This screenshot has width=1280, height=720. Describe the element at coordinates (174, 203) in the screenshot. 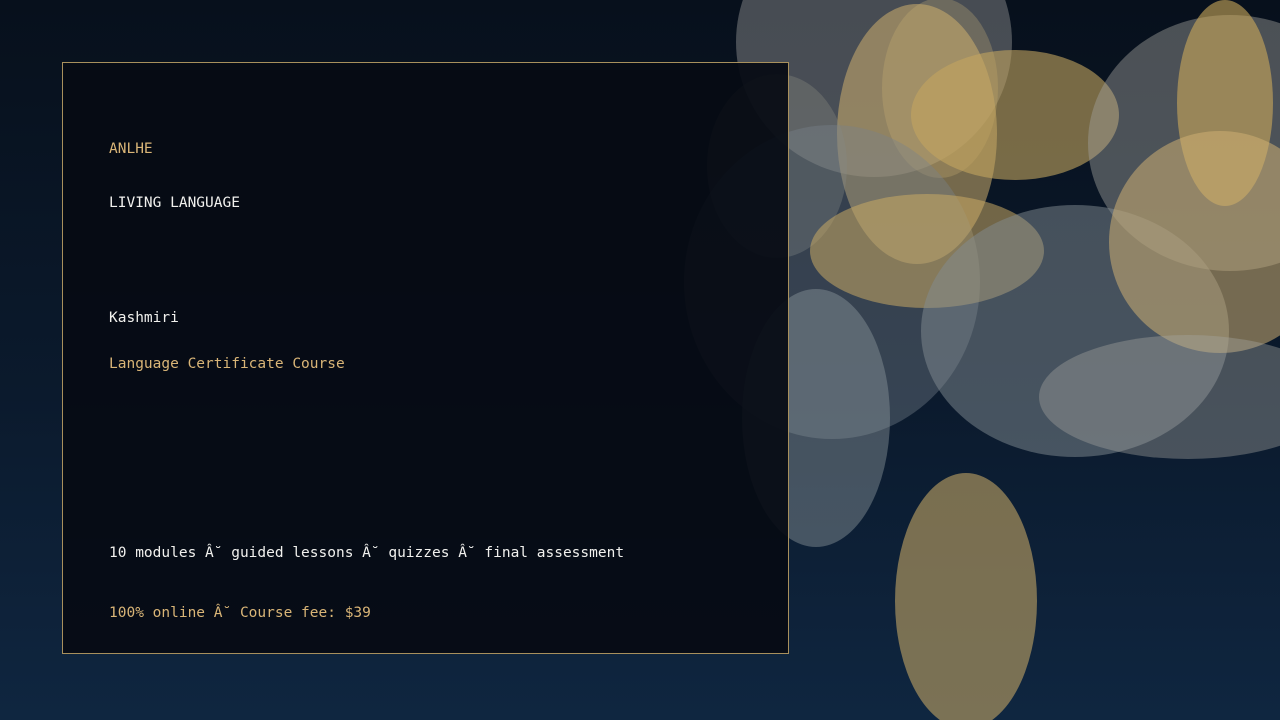

I see `brand-tagline: LIVING LANGUAGE` at that location.